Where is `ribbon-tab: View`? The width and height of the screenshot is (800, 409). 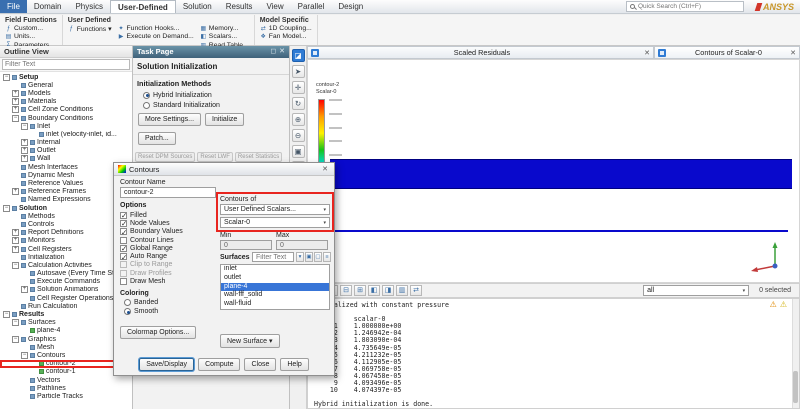 ribbon-tab: View is located at coordinates (274, 6).